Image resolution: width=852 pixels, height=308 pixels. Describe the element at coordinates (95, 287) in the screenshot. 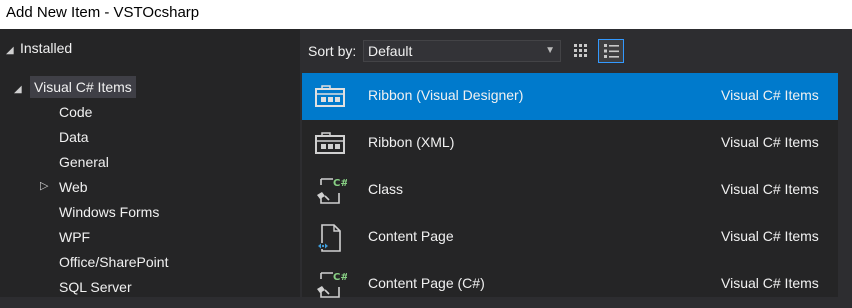

I see `tree-node-sql-server: SQL Server` at that location.